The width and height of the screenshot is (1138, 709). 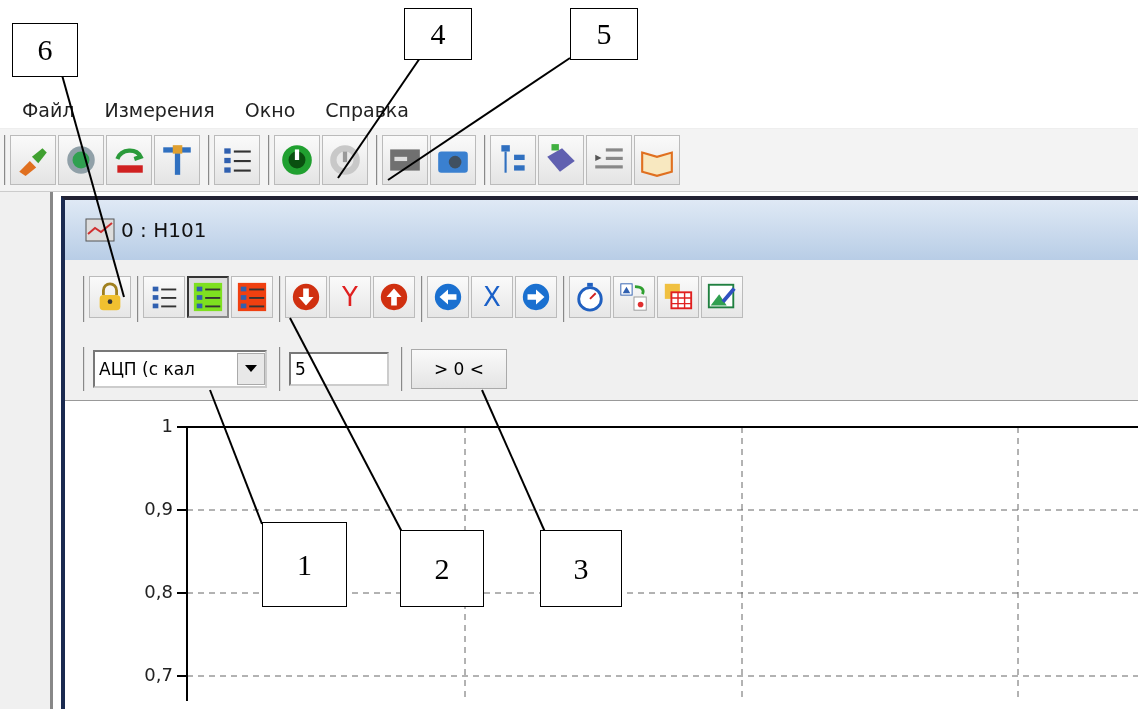 I want to click on images-icon, so click(x=634, y=297).